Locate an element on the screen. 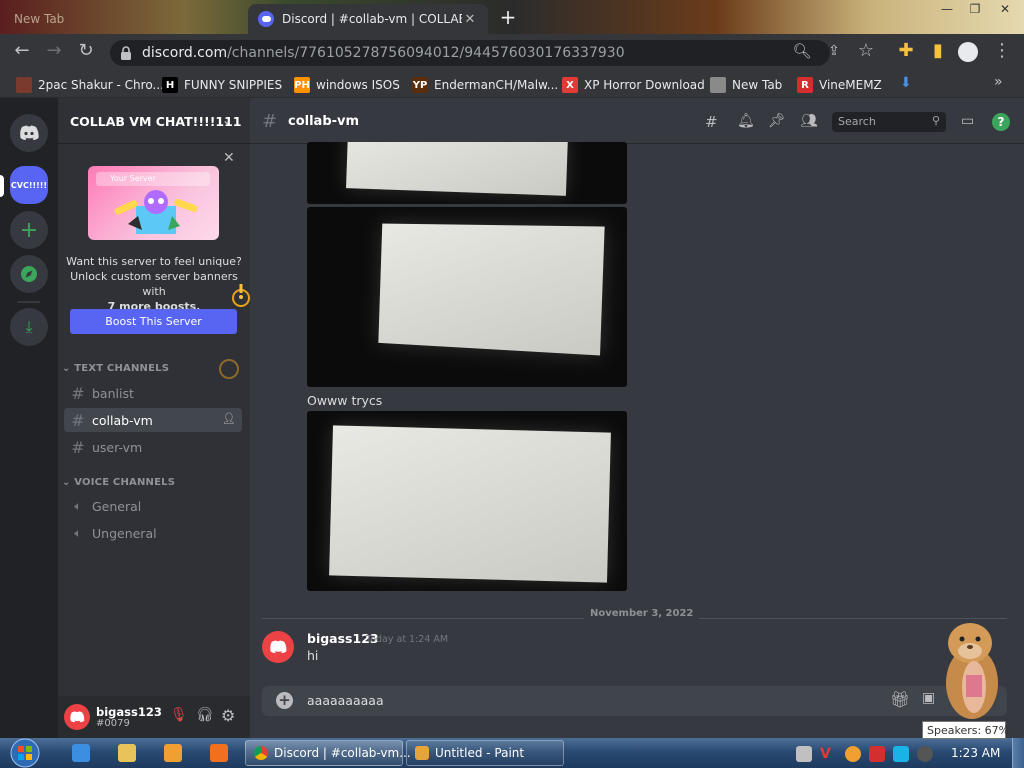 The image size is (1024, 768). more-bookmarks-icon: » is located at coordinates (998, 82).